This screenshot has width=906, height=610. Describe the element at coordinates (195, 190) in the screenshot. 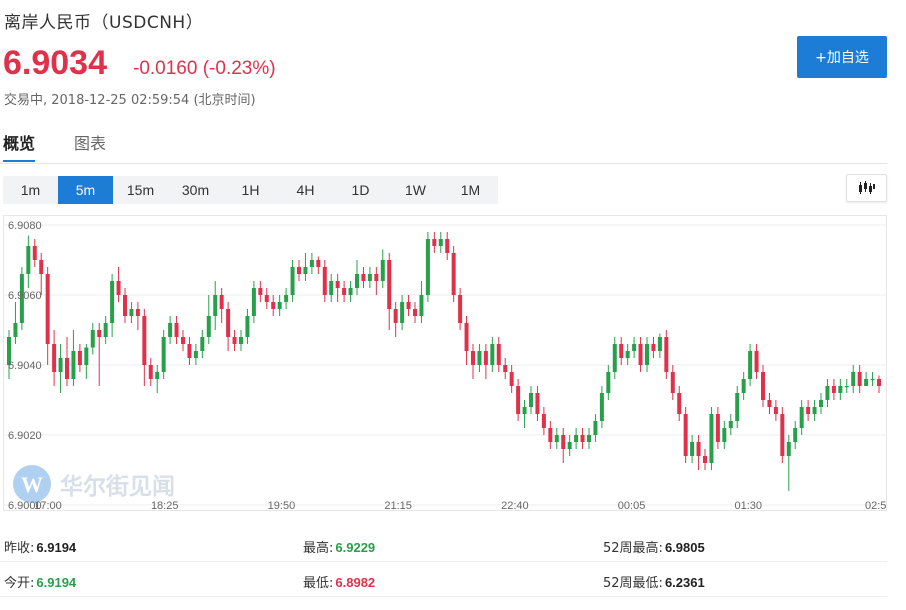

I see `period-30m: 30m` at that location.